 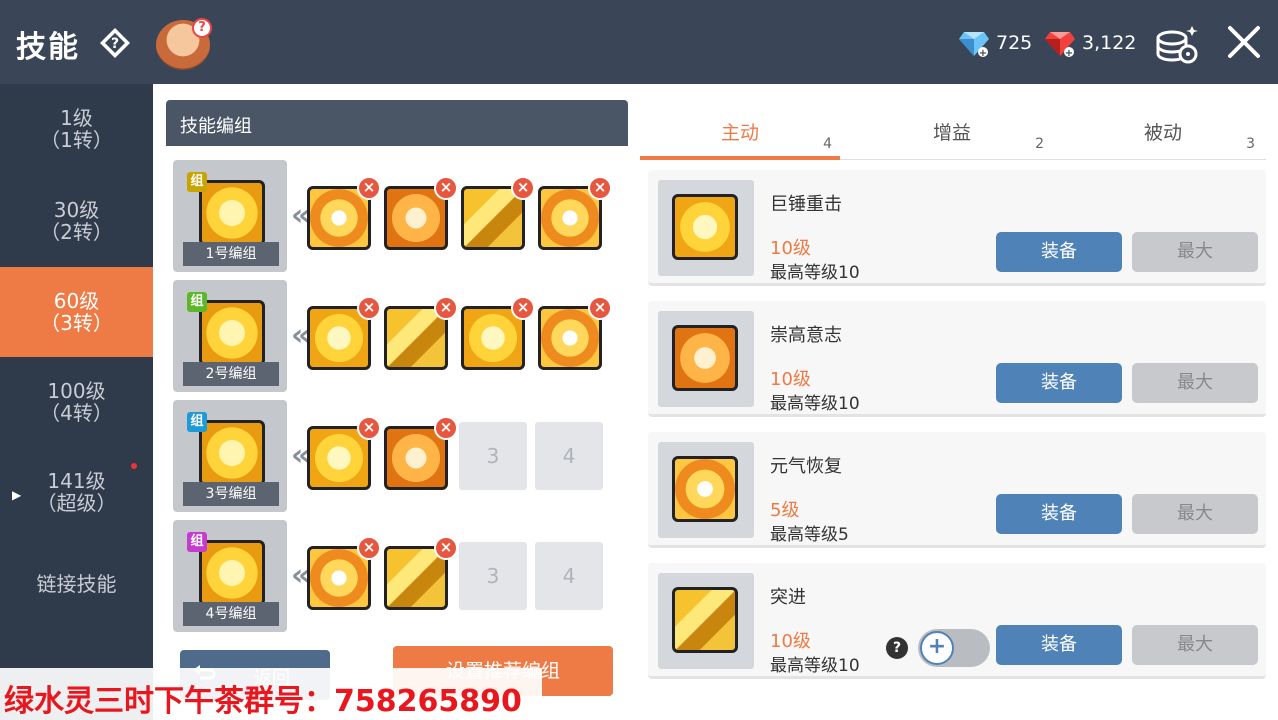 I want to click on skill-type-tabs: 主动 4 增益 2 被动 3, so click(x=953, y=122).